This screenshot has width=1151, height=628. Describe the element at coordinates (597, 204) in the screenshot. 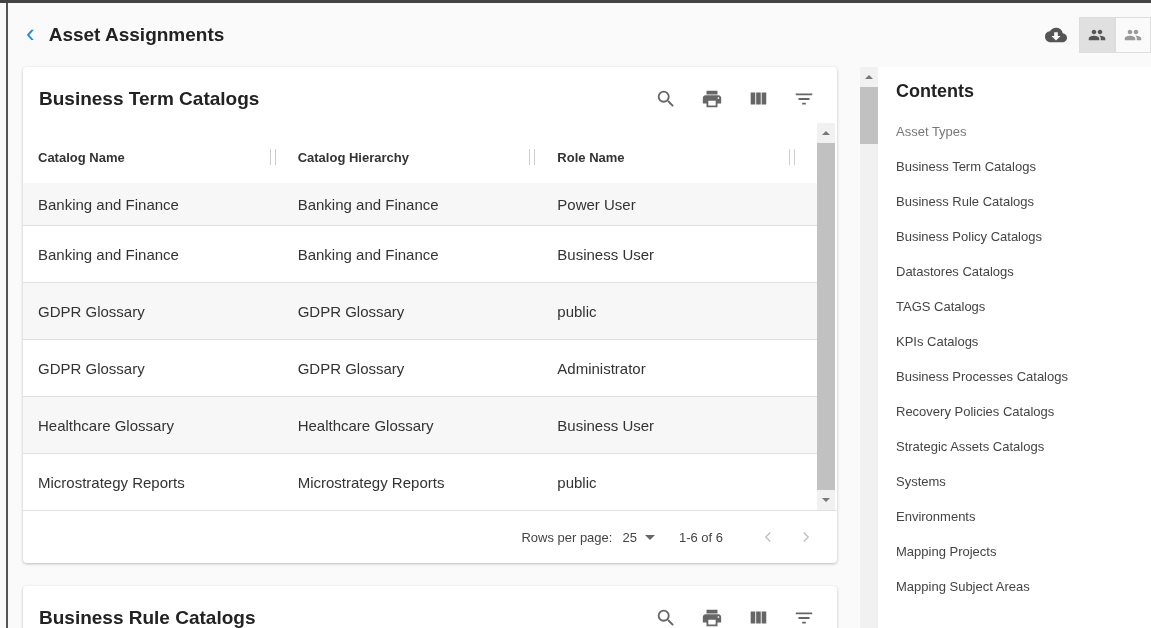

I see `table-cell-text: Power User` at that location.